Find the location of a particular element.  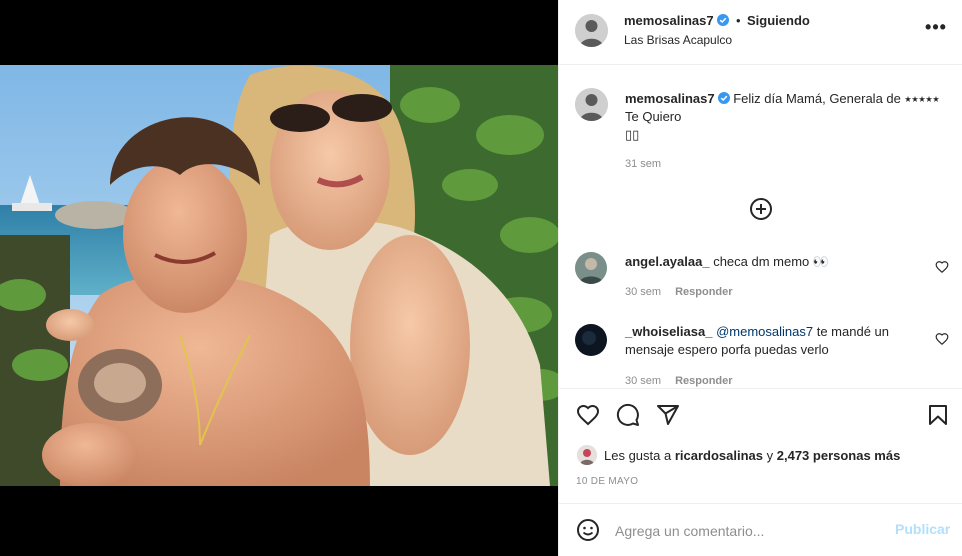

author-username: memosalinas7 is located at coordinates (676, 20).